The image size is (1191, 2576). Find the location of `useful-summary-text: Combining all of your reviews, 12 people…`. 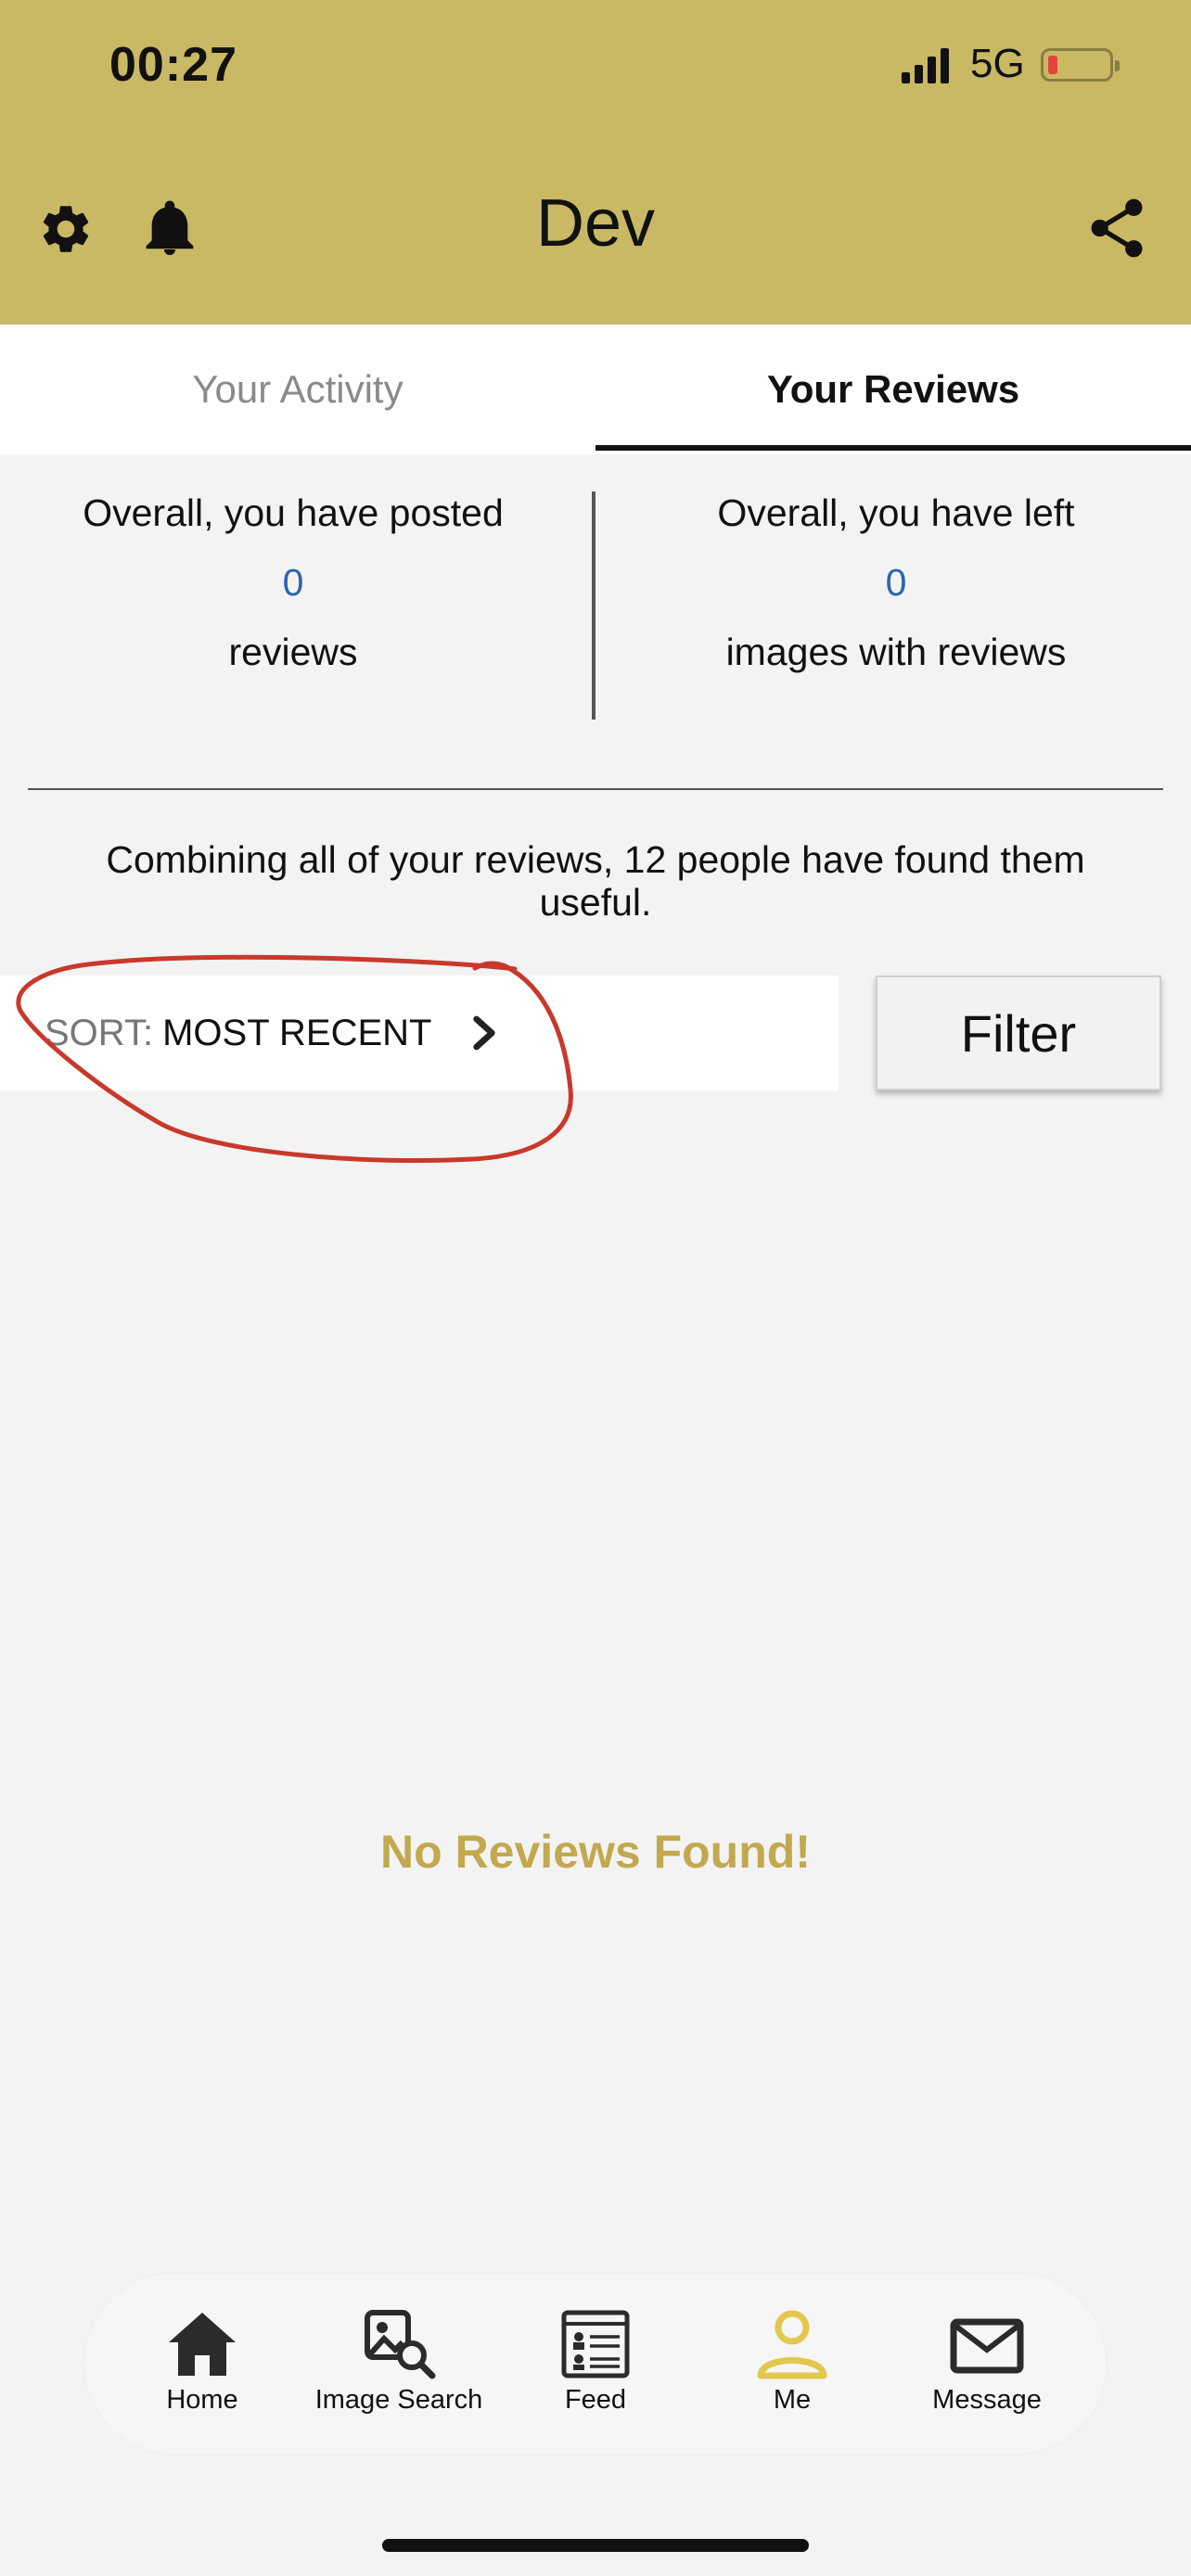

useful-summary-text: Combining all of your reviews, 12 people… is located at coordinates (595, 881).